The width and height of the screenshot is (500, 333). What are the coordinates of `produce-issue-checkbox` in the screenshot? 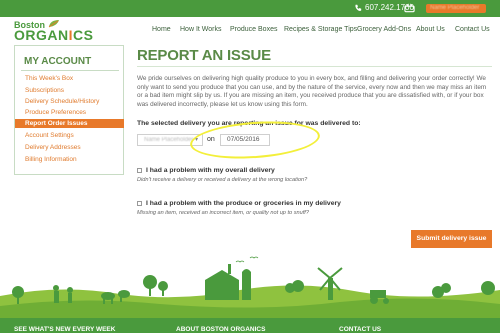 It's located at (139, 203).